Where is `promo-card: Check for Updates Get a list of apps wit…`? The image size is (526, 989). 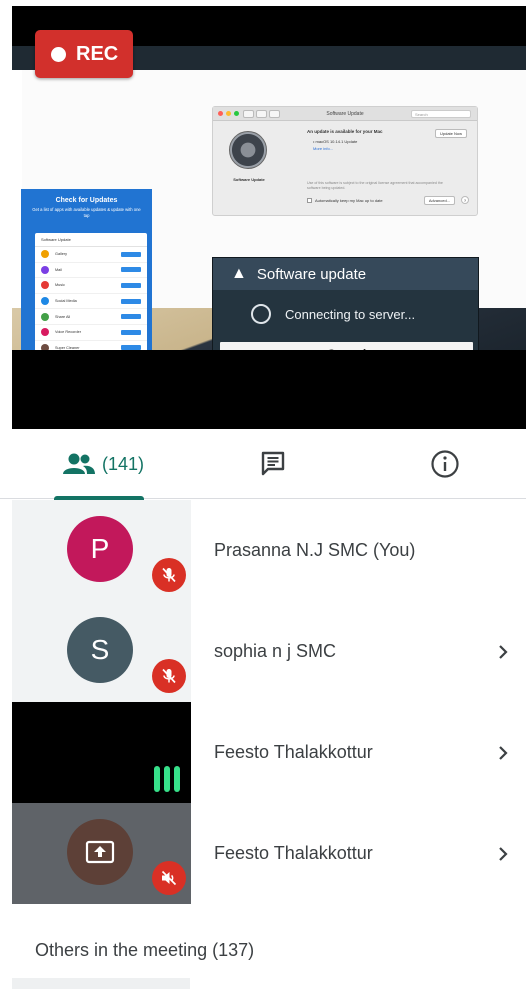
promo-card: Check for Updates Get a list of apps wit… is located at coordinates (86, 269).